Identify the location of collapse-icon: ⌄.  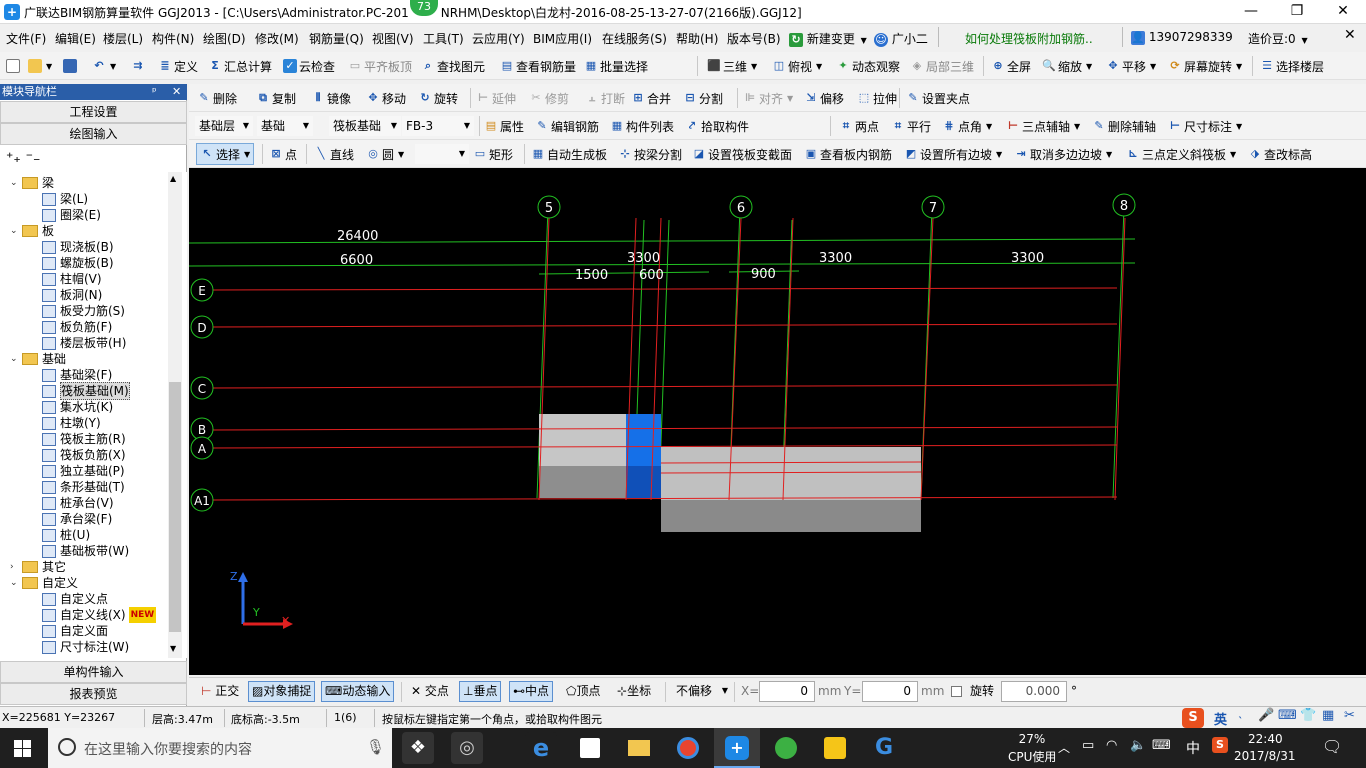
(15, 183).